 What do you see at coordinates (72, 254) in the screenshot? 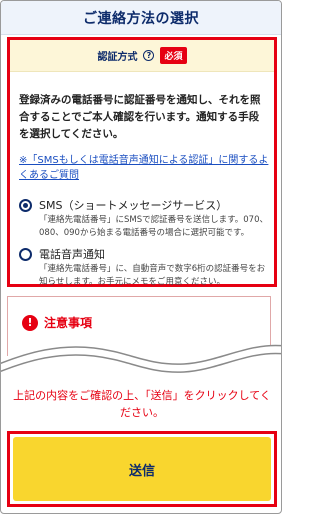
I see `option-voice-label: 電話音声通知` at bounding box center [72, 254].